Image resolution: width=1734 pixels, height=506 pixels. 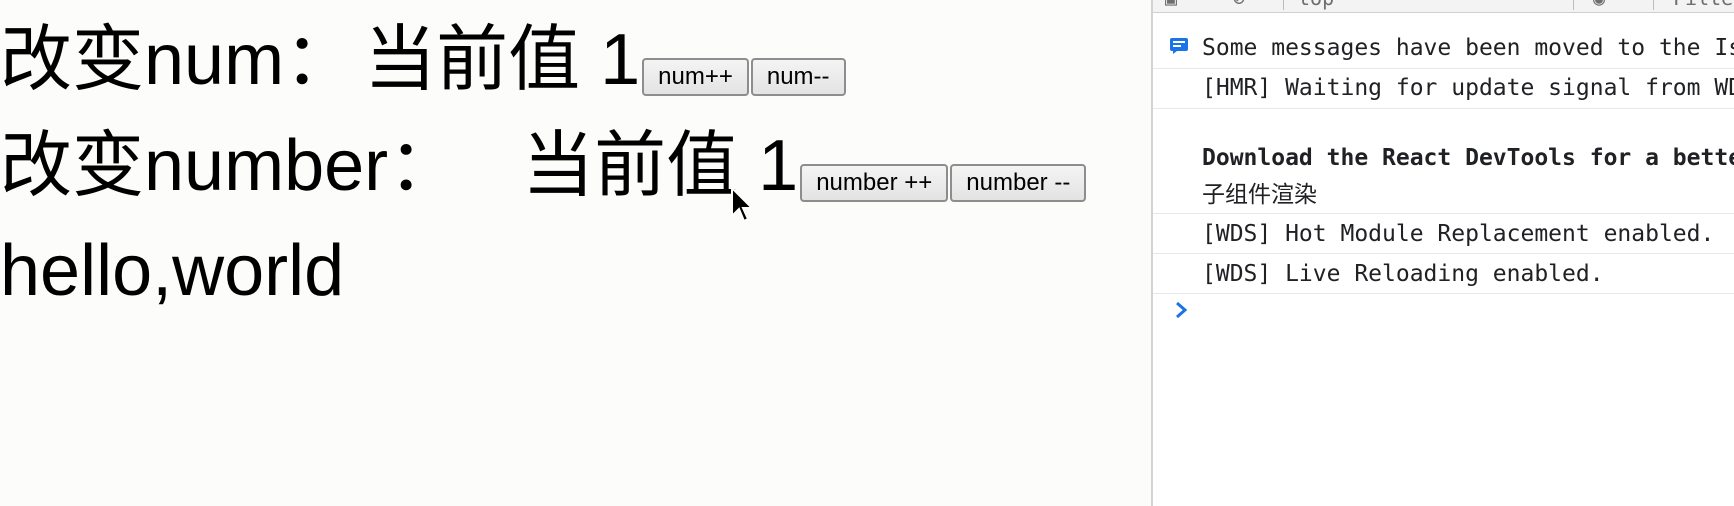 I want to click on context-selector: top, so click(x=1316, y=5).